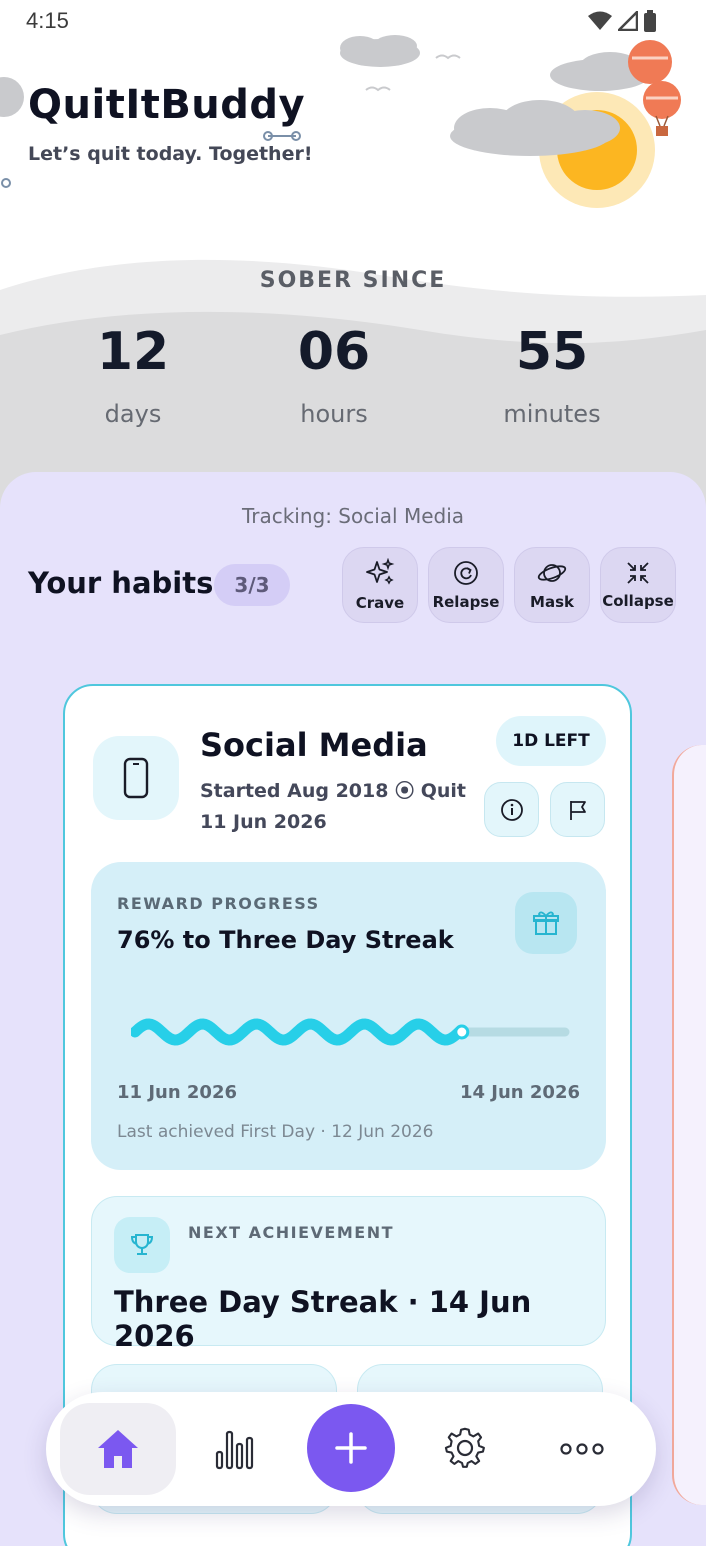 This screenshot has width=706, height=1546. What do you see at coordinates (47, 20) in the screenshot?
I see `status-time: 4:15` at bounding box center [47, 20].